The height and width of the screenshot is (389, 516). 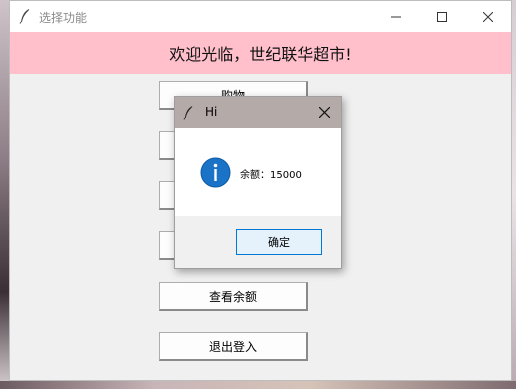 I want to click on dialog-close-button, so click(x=324, y=112).